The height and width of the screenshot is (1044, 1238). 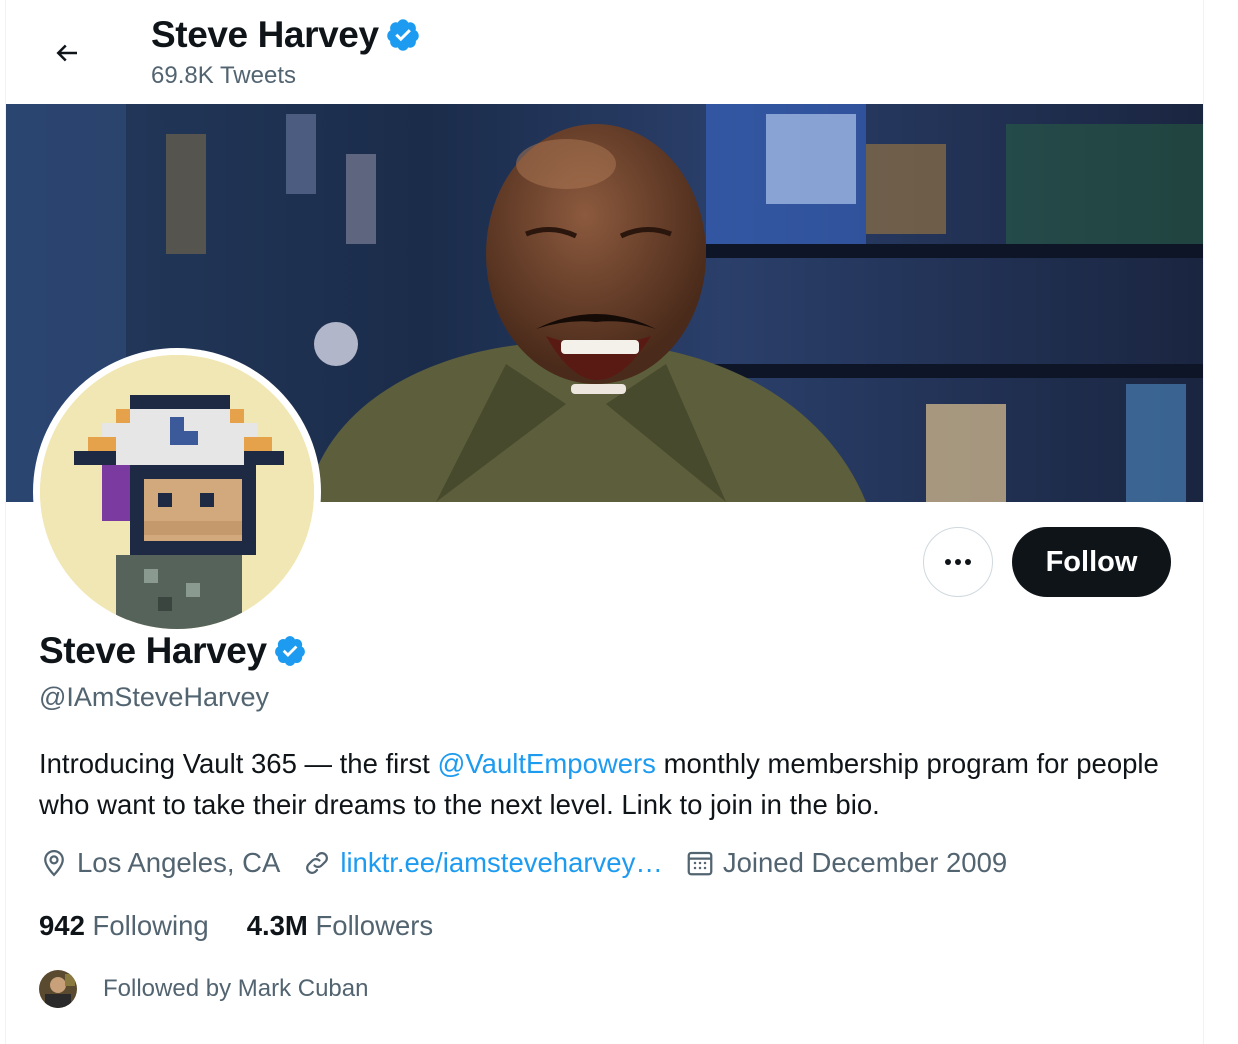 What do you see at coordinates (1091, 562) in the screenshot?
I see `follow-button: Follow` at bounding box center [1091, 562].